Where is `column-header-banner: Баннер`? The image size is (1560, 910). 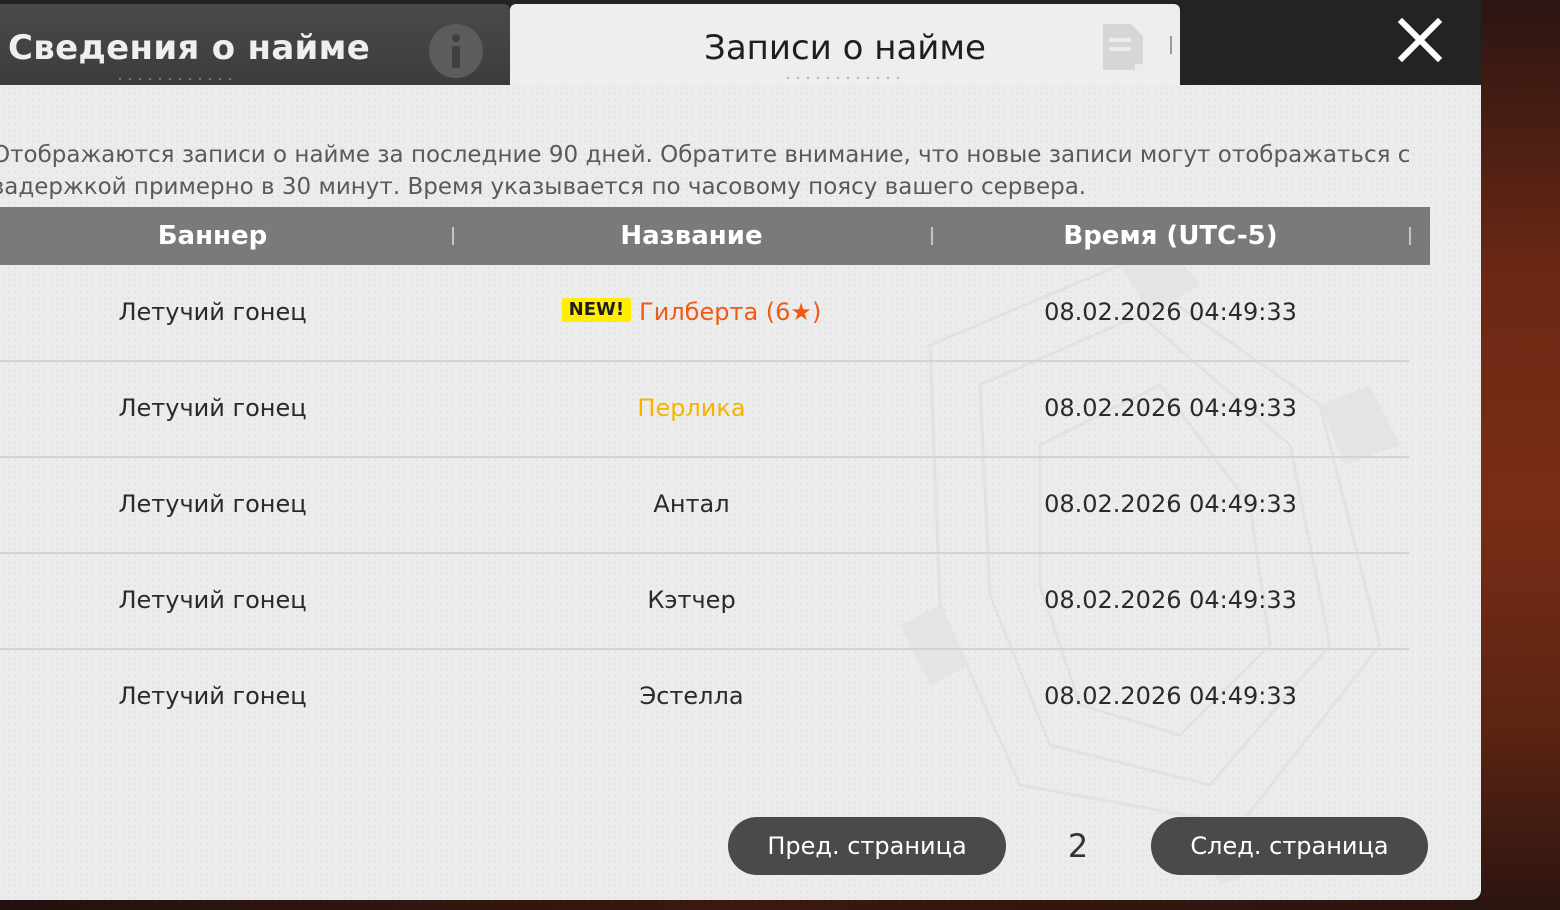 column-header-banner: Баннер is located at coordinates (212, 236).